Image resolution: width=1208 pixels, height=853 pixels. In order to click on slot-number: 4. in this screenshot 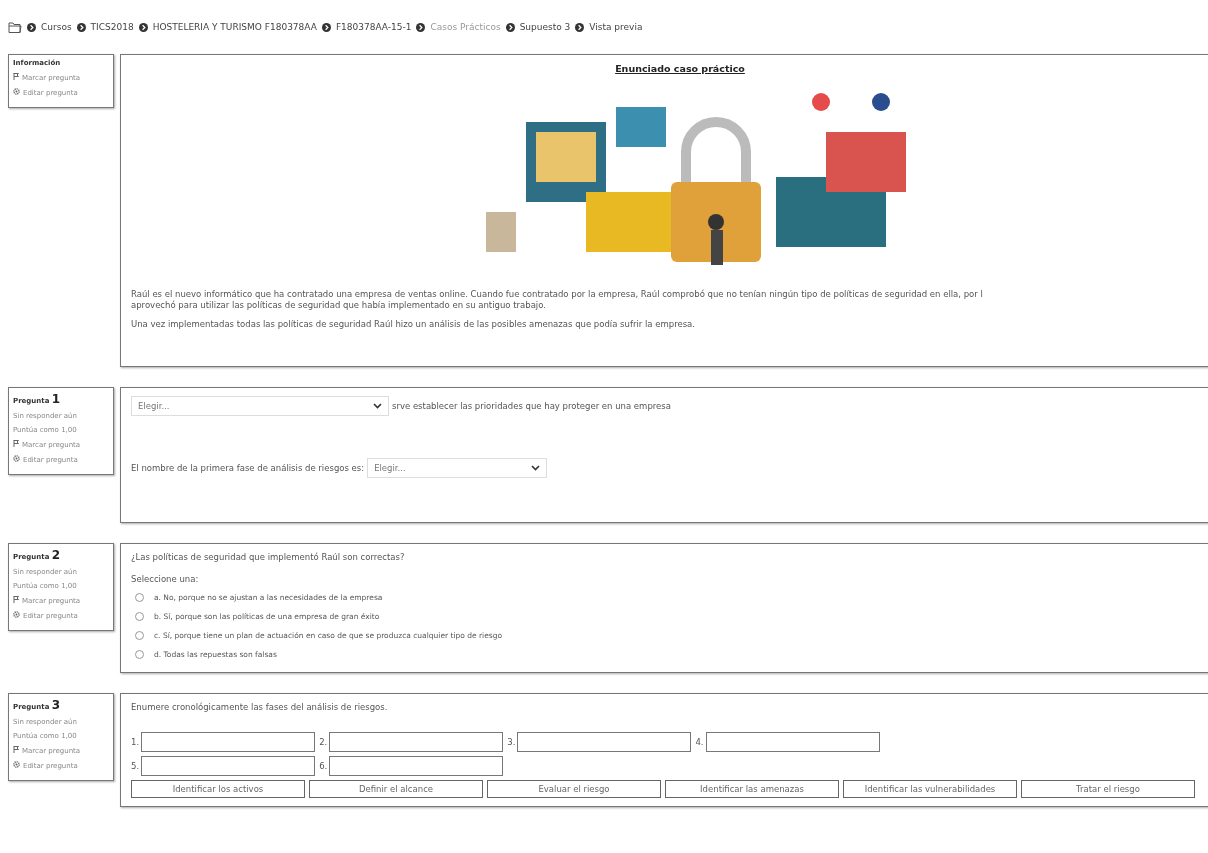, I will do `click(699, 742)`.